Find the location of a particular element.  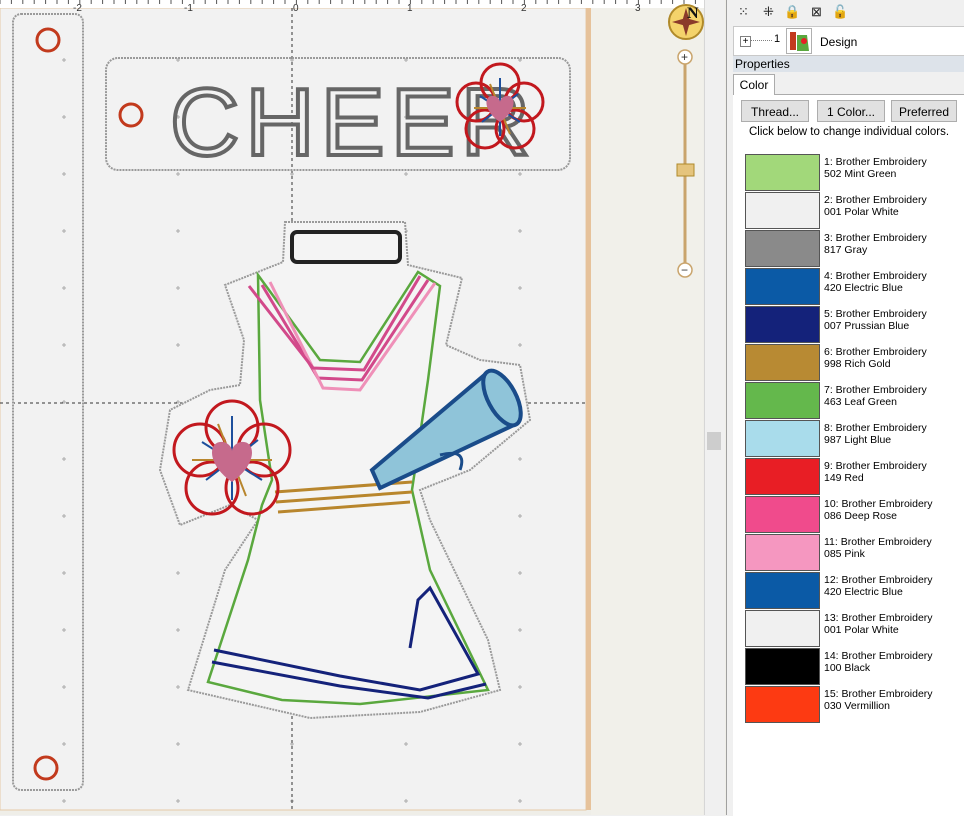

thread-color-row: 1: Brother Embroidery 502 Mint Green is located at coordinates (853, 172).